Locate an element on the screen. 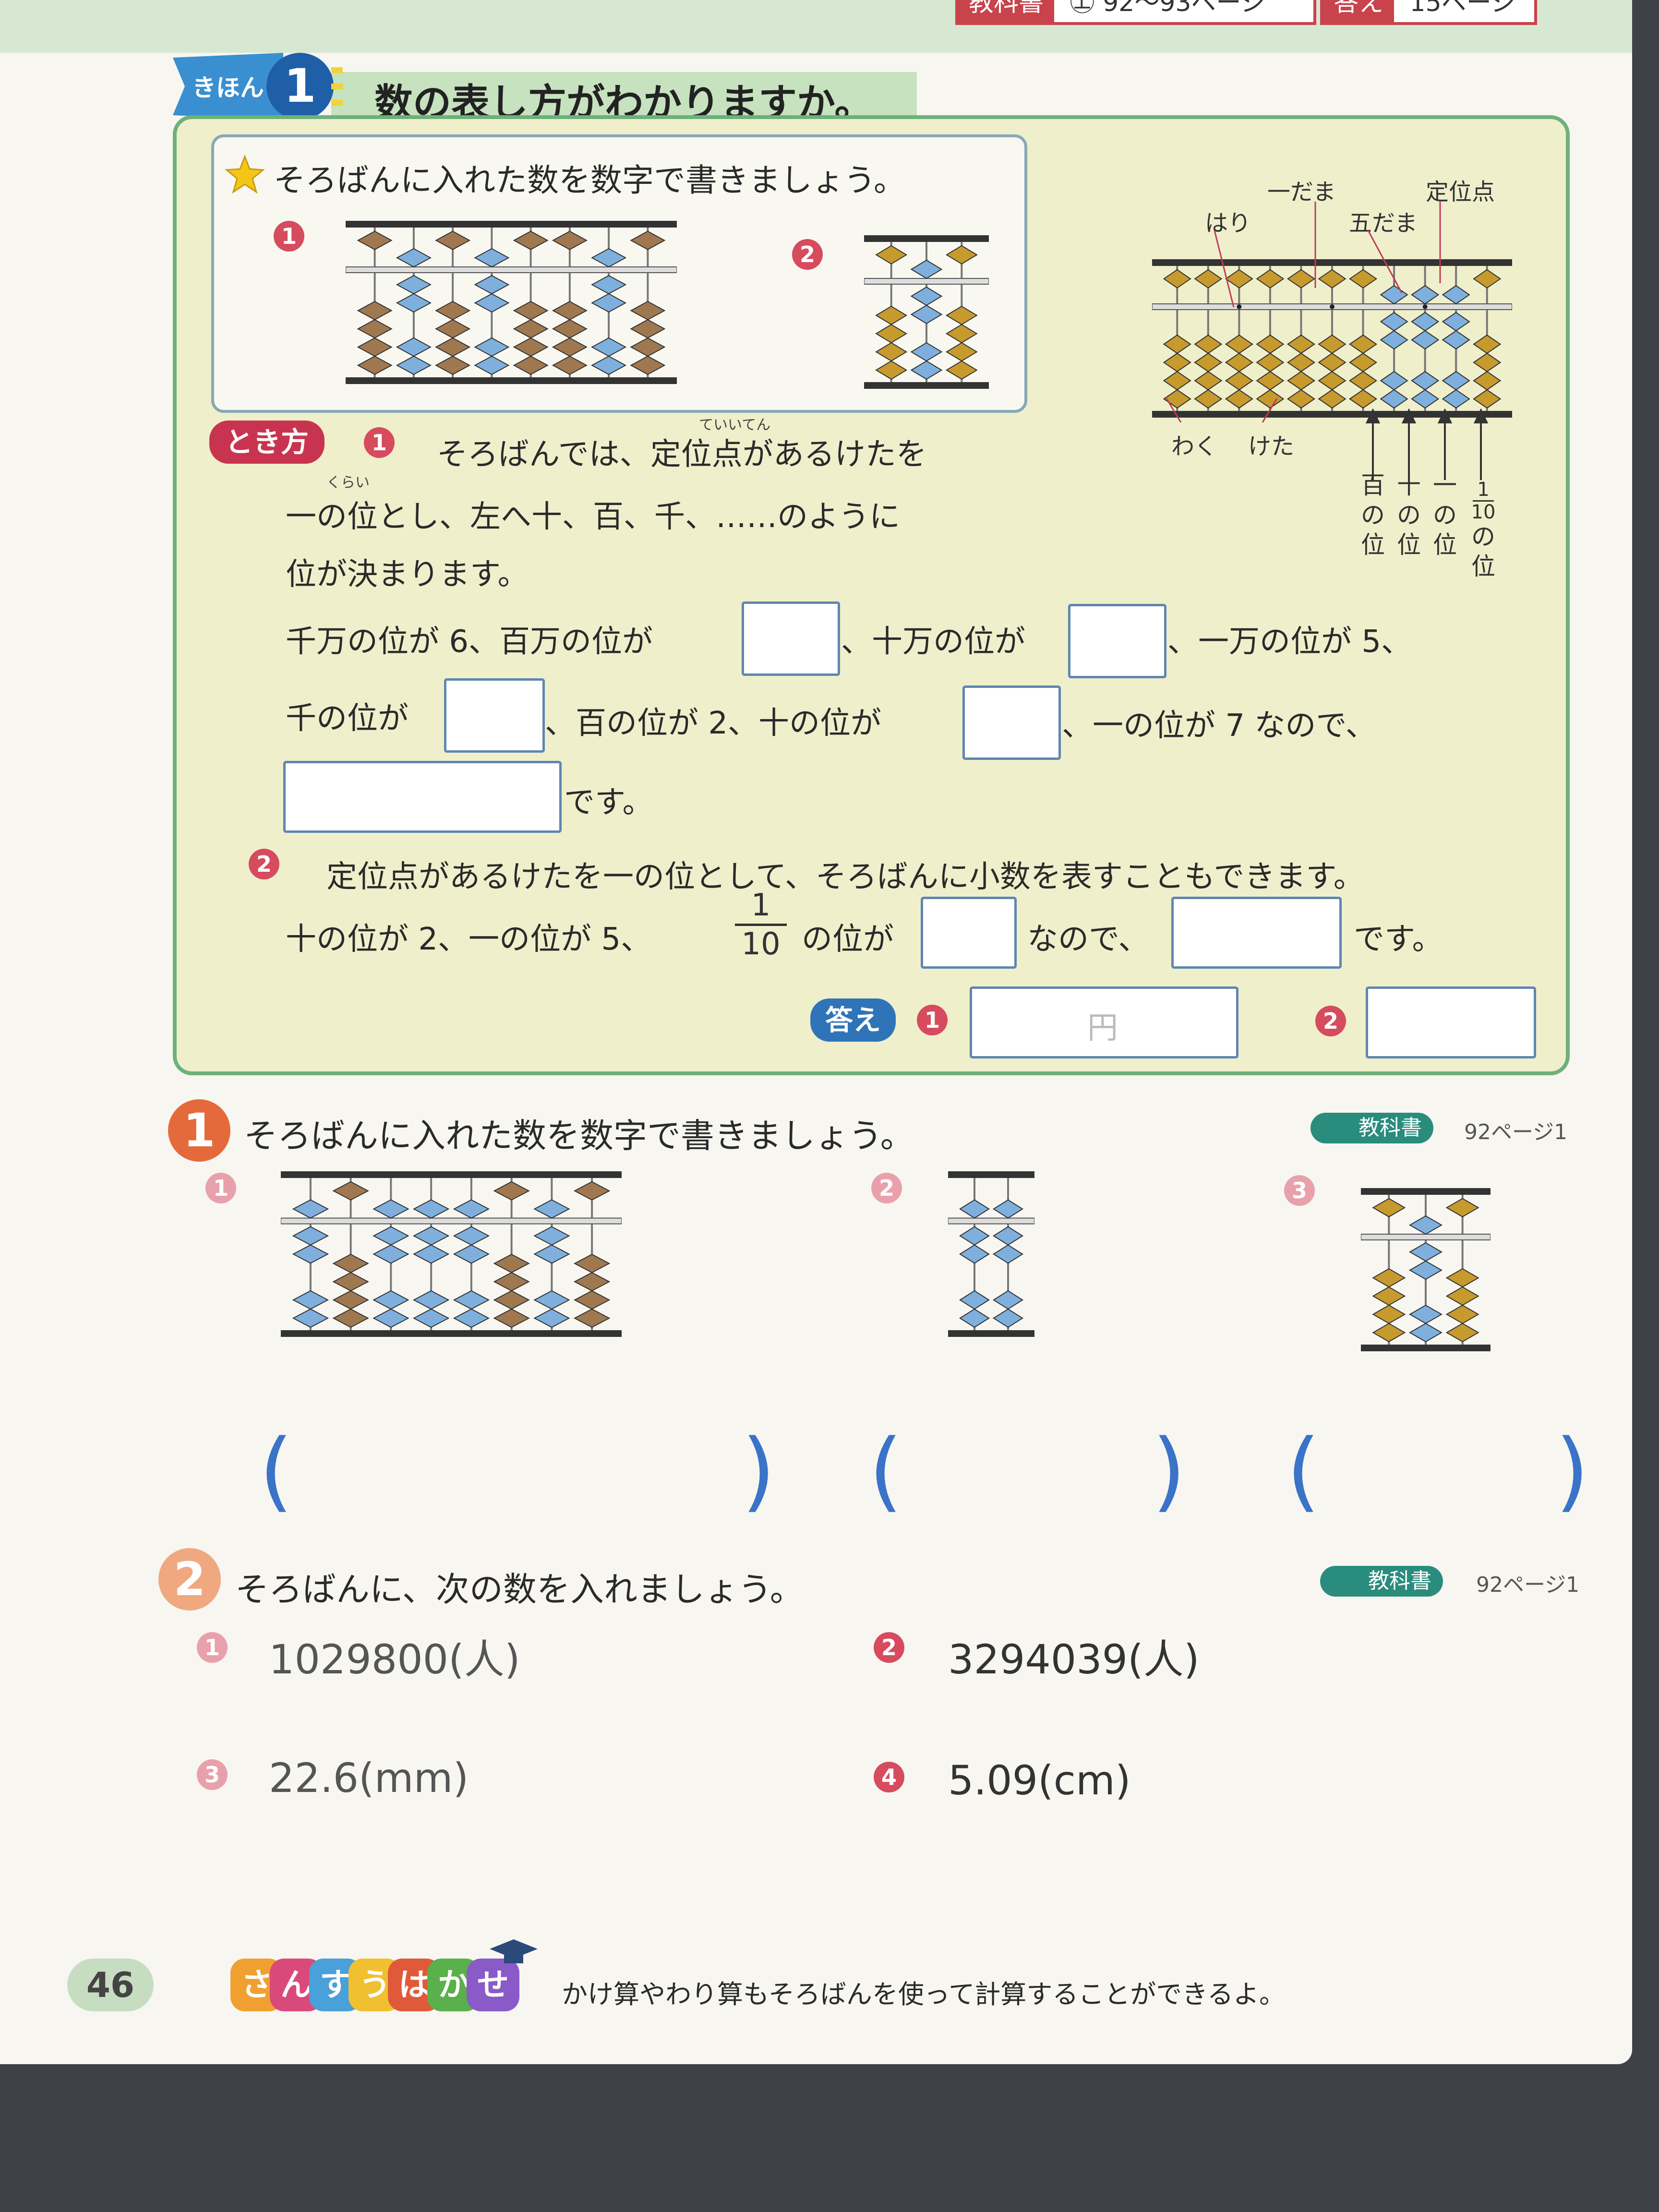 Image resolution: width=1659 pixels, height=2212 pixels. textbook-pages: ㊤ 92〜93ページ is located at coordinates (1168, 8).